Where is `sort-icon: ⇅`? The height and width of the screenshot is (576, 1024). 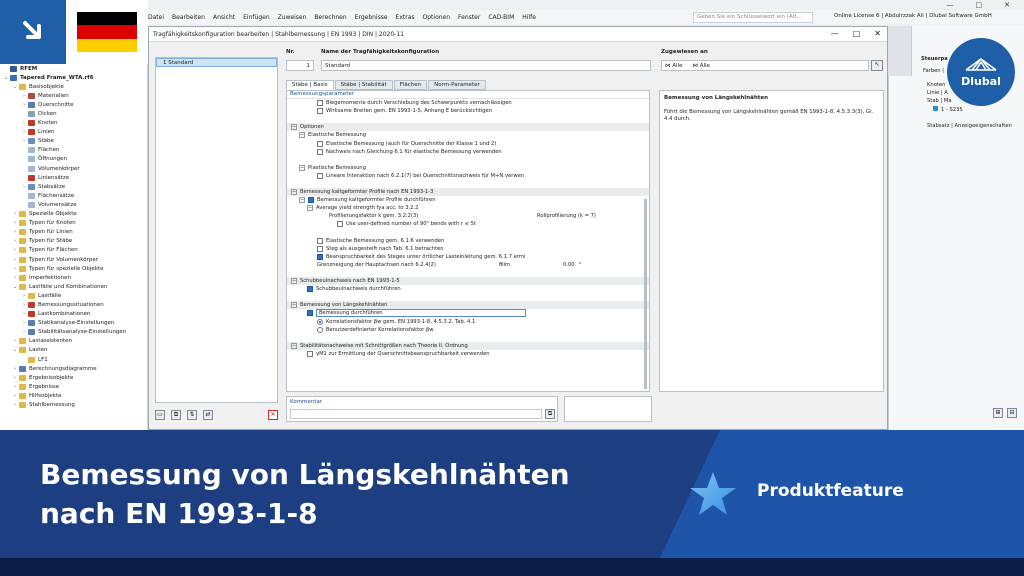
sort-icon: ⇅ is located at coordinates (192, 415).